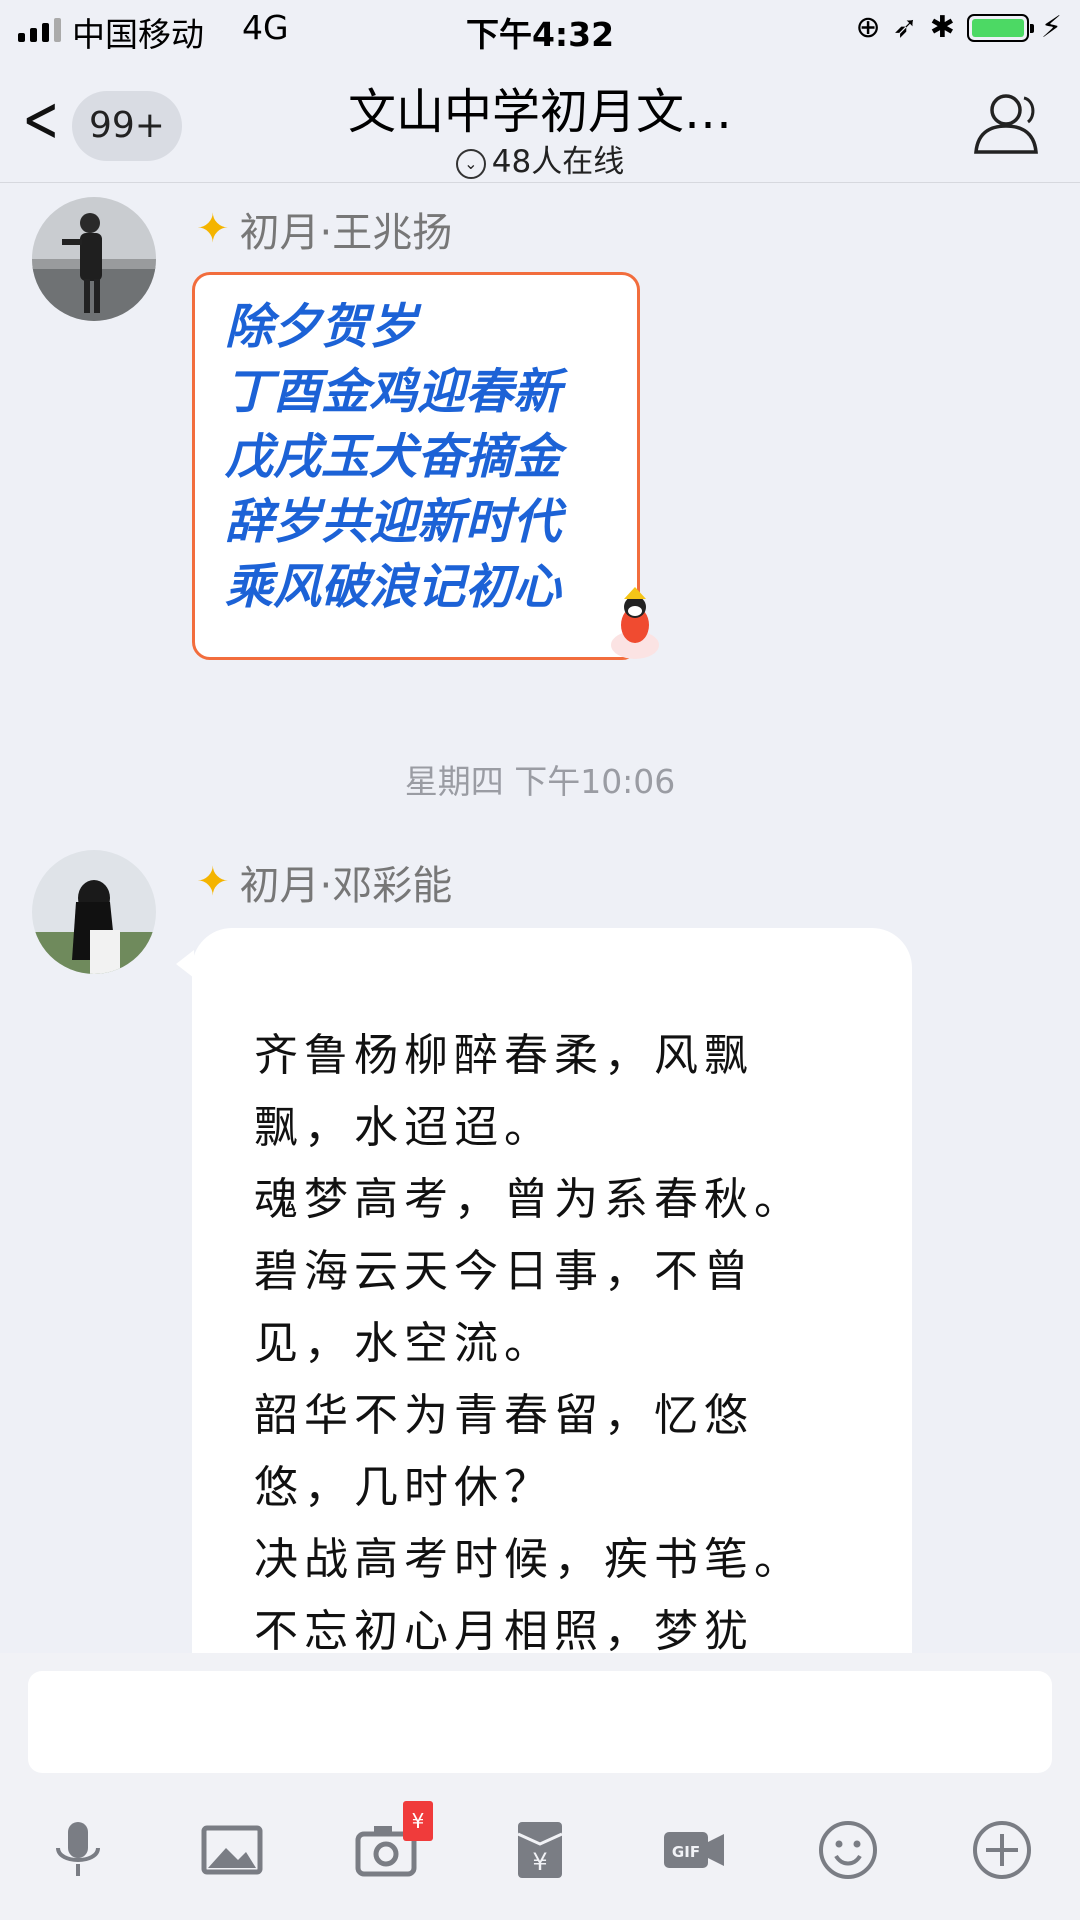 The image size is (1080, 1920). What do you see at coordinates (78, 1850) in the screenshot?
I see `microphone-icon` at bounding box center [78, 1850].